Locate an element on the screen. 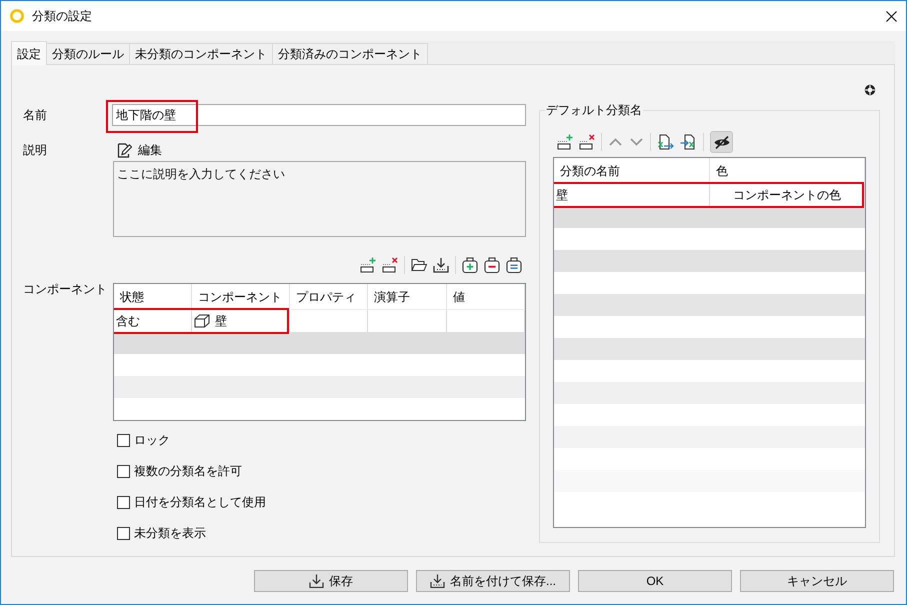 Image resolution: width=907 pixels, height=605 pixels. field-label: 名前 is located at coordinates (35, 115).